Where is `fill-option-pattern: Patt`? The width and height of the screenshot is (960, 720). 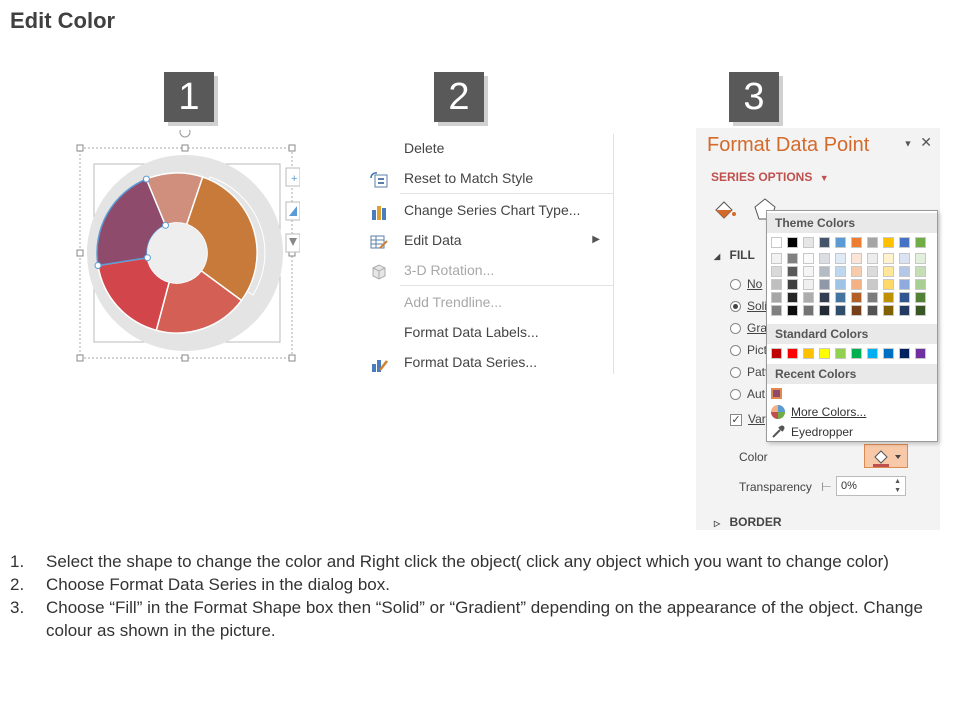
fill-option-pattern: Patt is located at coordinates (749, 372).